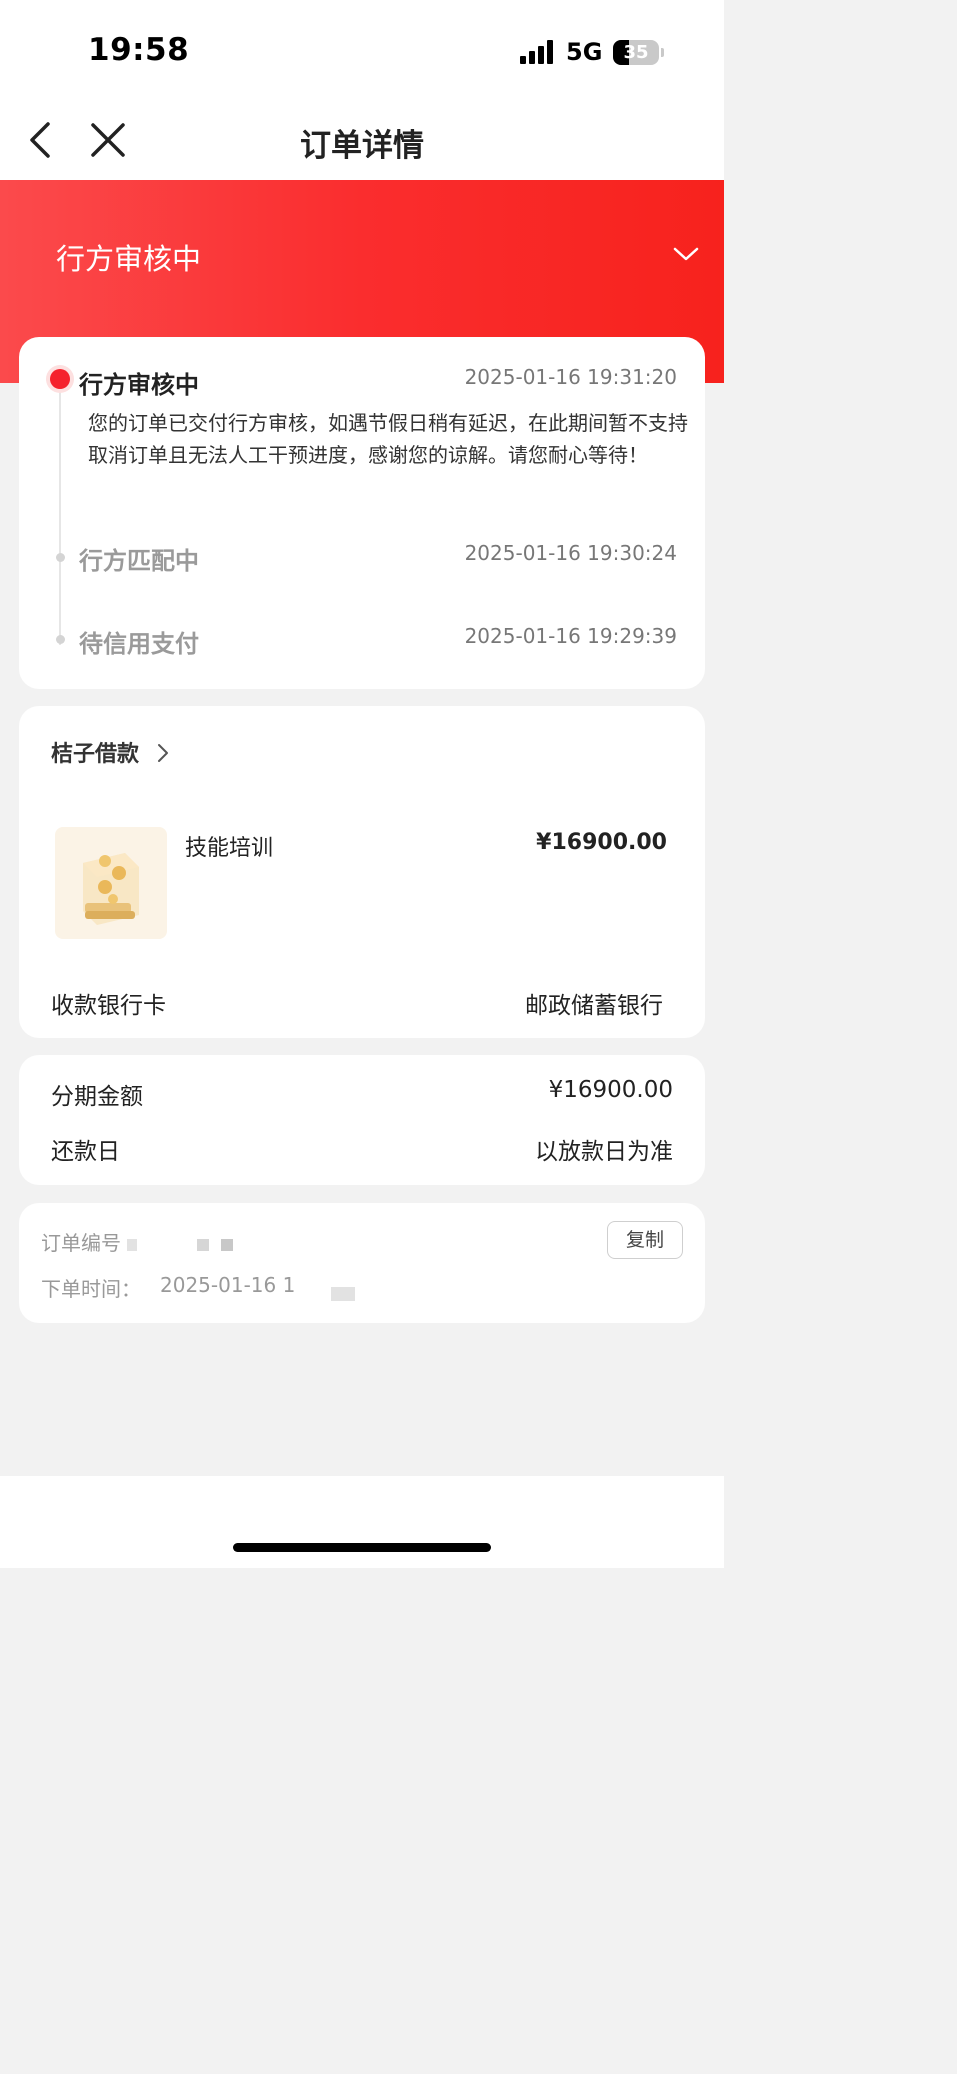  What do you see at coordinates (228, 1285) in the screenshot?
I see `order-time-value: 2025-01-16 1` at bounding box center [228, 1285].